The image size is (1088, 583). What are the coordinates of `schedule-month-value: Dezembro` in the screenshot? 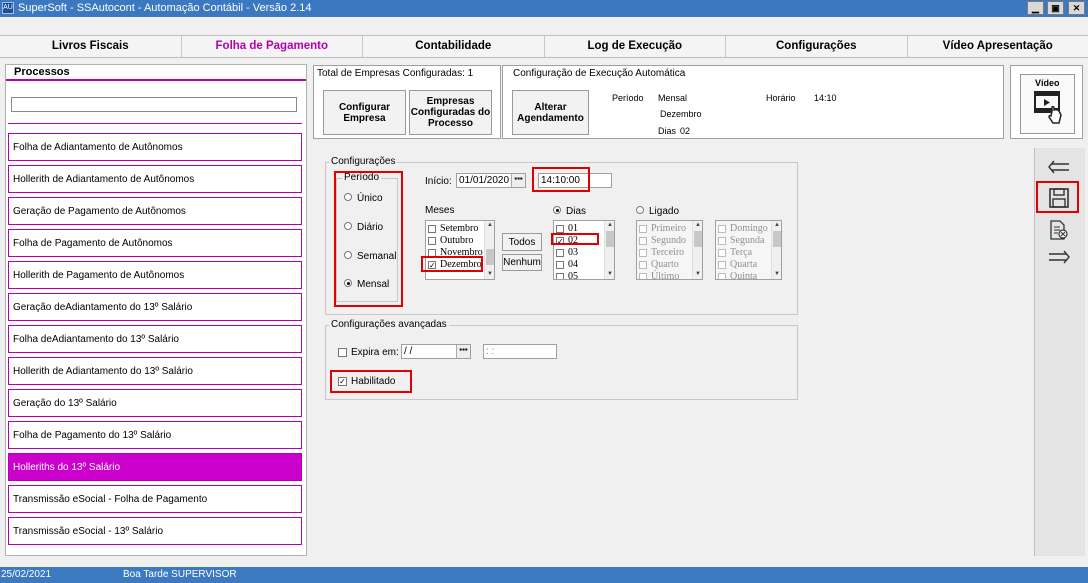 It's located at (681, 114).